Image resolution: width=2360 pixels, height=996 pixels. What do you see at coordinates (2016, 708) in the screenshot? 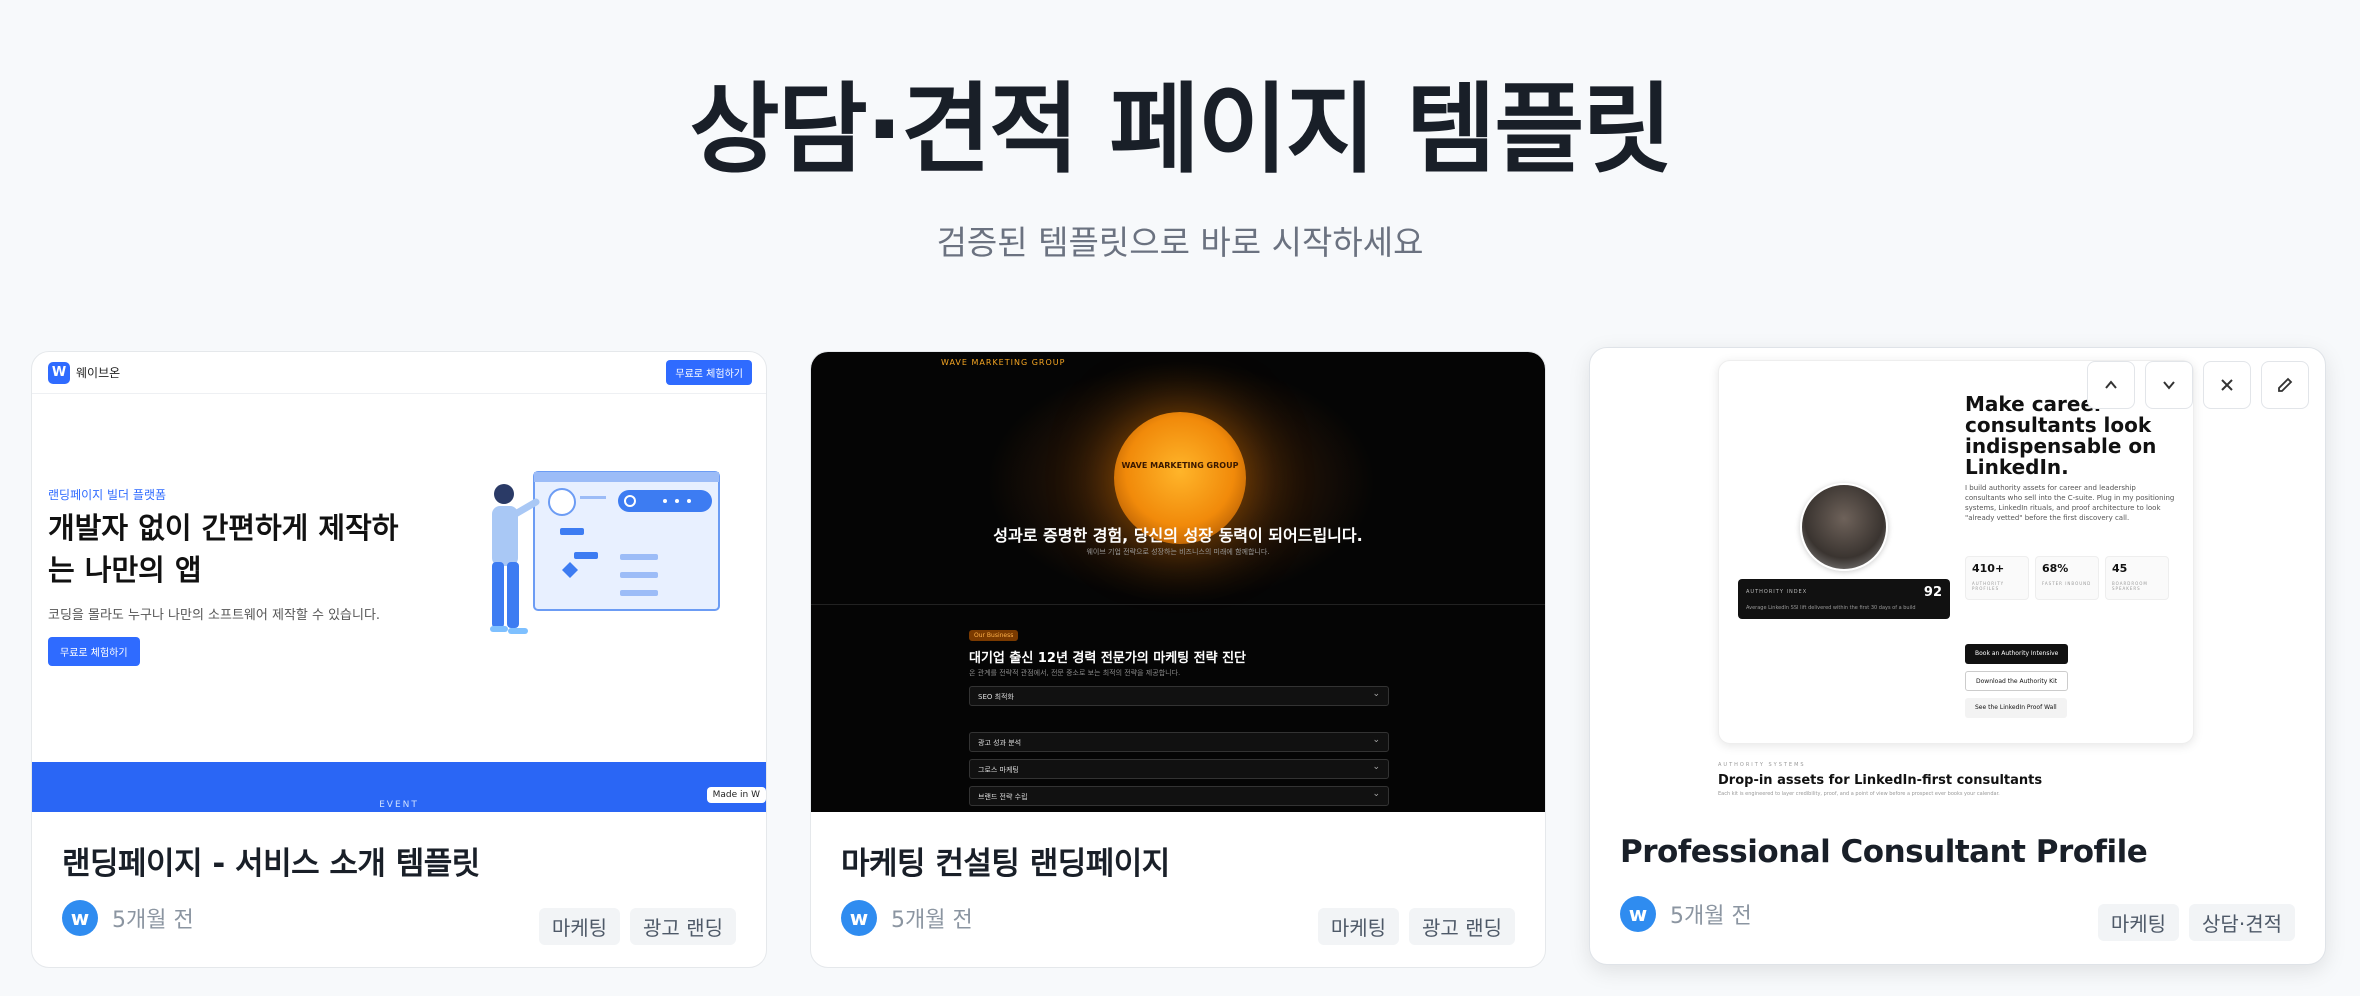
I see `tertiary-cta: See the LinkedIn Proof Wall` at bounding box center [2016, 708].